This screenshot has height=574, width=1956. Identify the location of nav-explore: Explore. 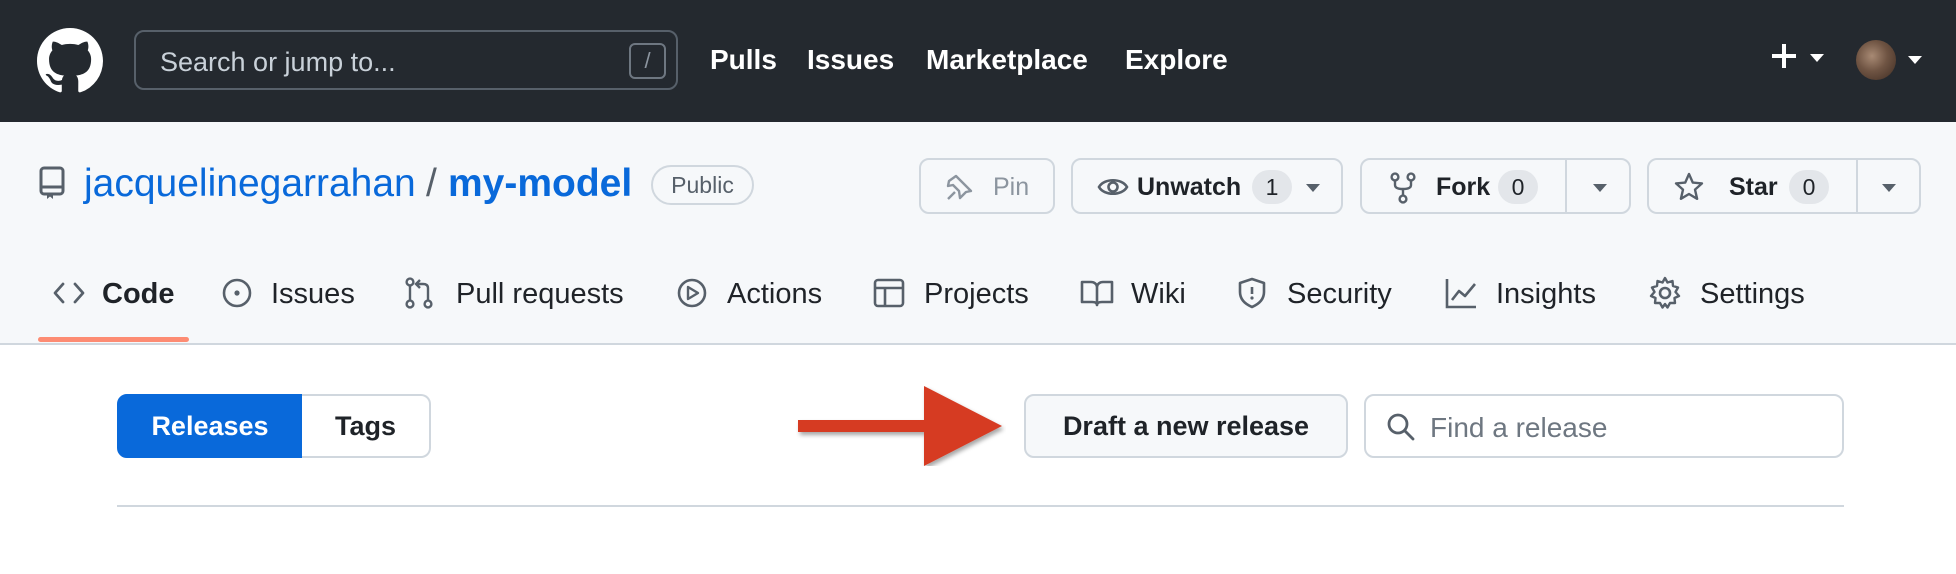
(1176, 60).